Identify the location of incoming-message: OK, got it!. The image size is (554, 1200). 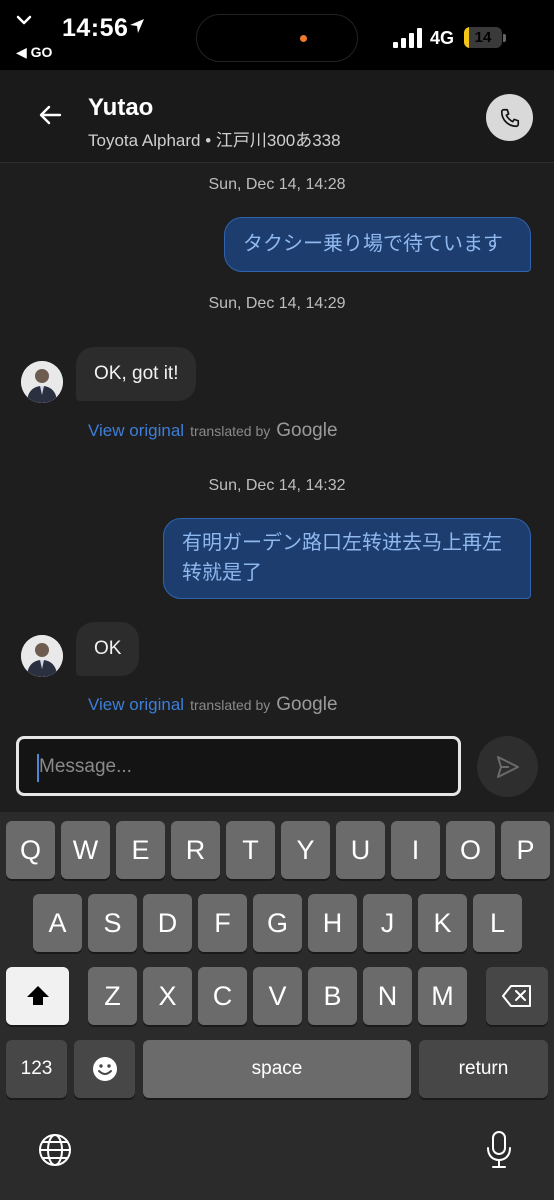
(136, 374).